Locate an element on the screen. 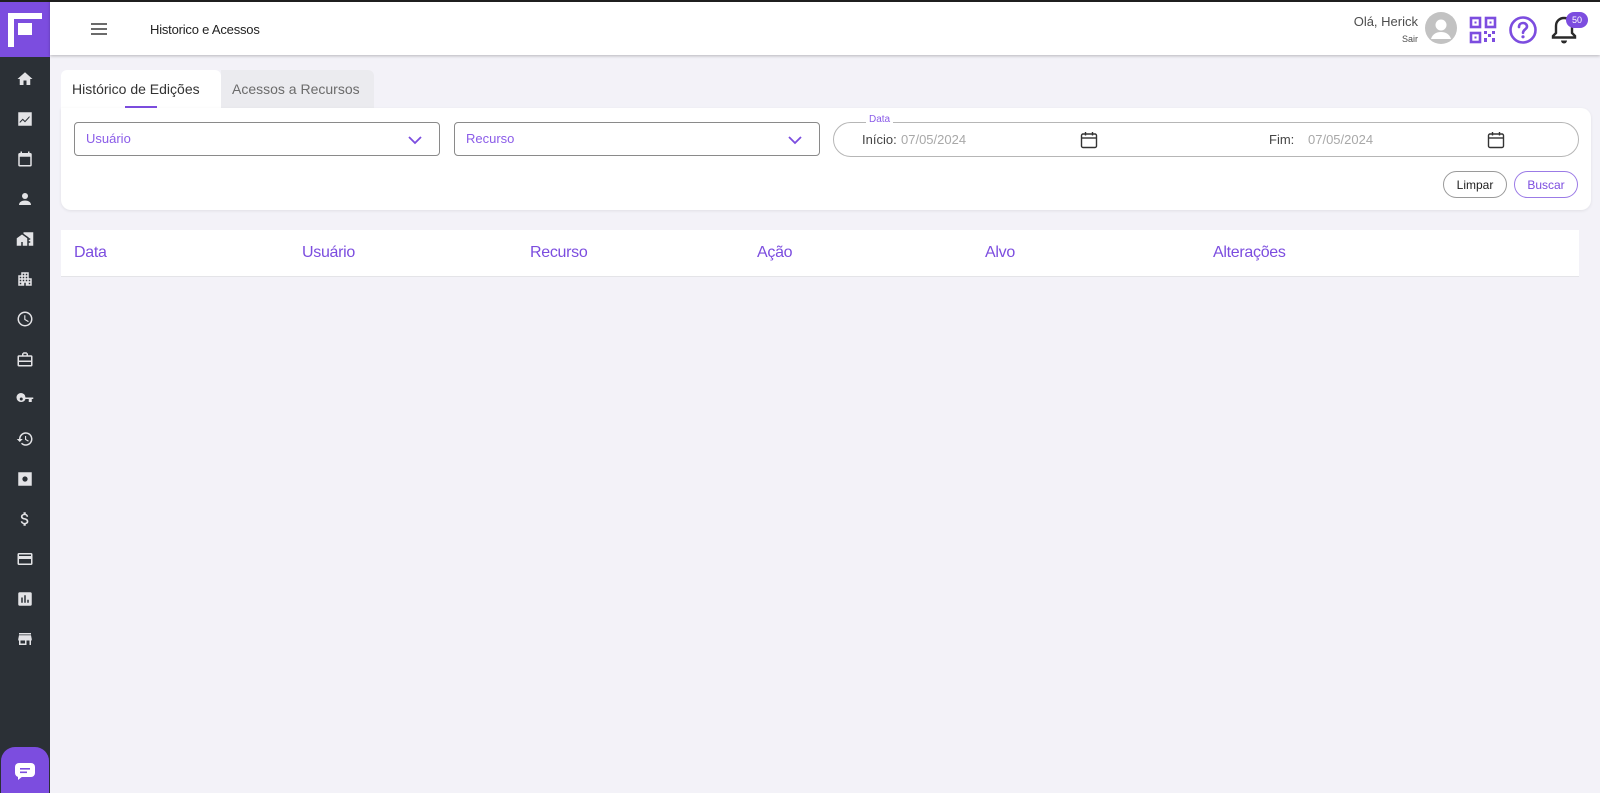 This screenshot has height=793, width=1600. sidebar-item-units is located at coordinates (25, 279).